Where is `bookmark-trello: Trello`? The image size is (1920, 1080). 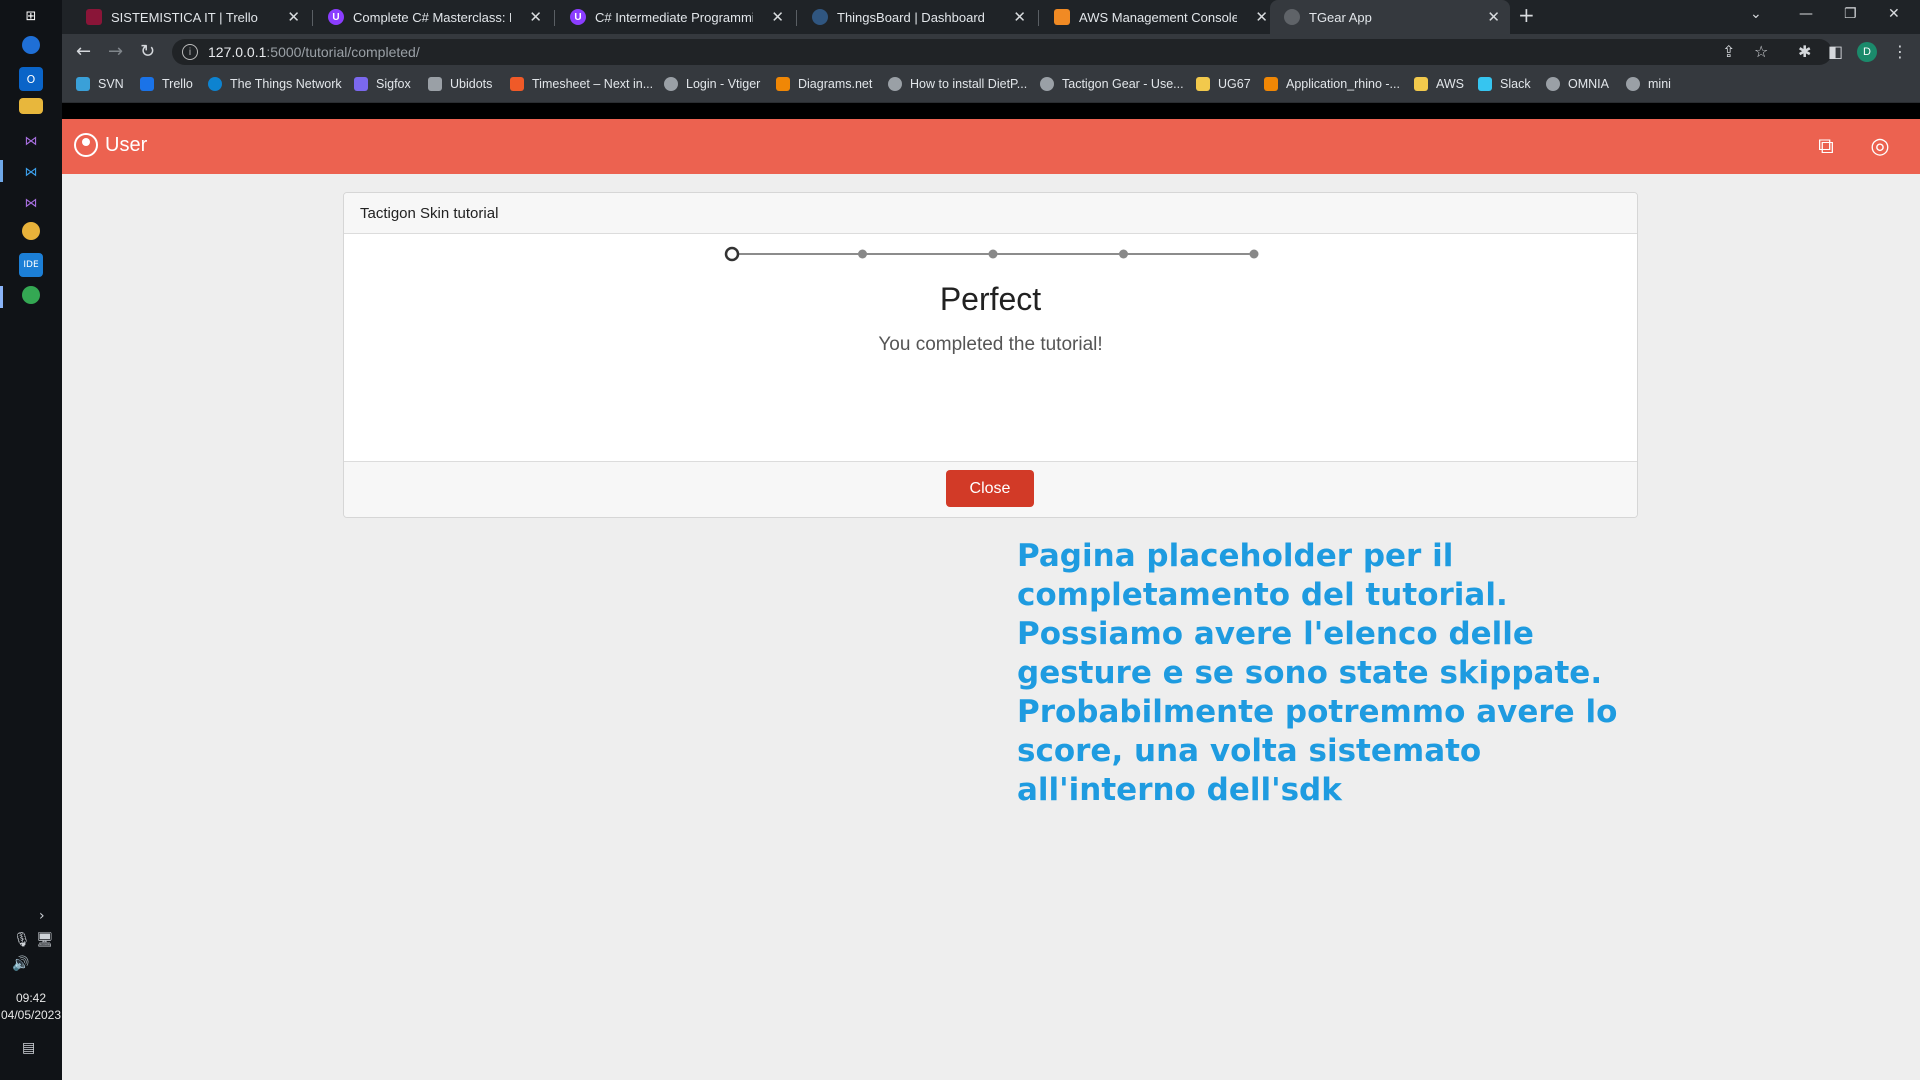
bookmark-trello: Trello is located at coordinates (166, 84).